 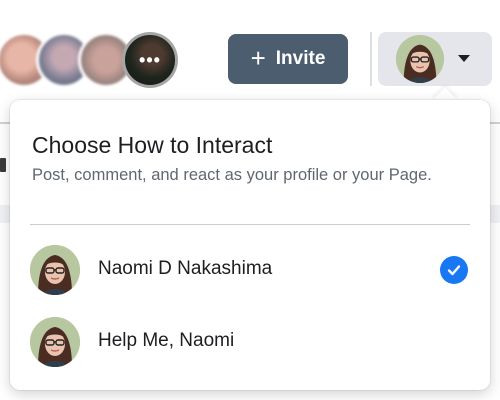 What do you see at coordinates (166, 340) in the screenshot?
I see `option-label: Help Me, Naomi` at bounding box center [166, 340].